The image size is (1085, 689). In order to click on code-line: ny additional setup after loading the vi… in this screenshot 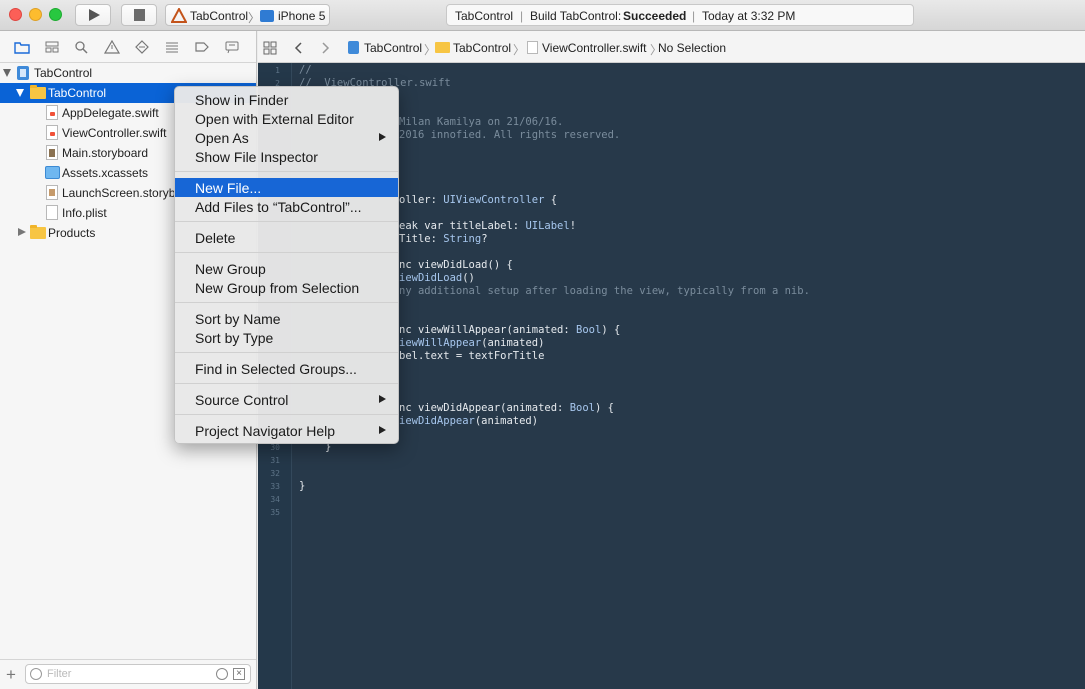, I will do `click(604, 291)`.